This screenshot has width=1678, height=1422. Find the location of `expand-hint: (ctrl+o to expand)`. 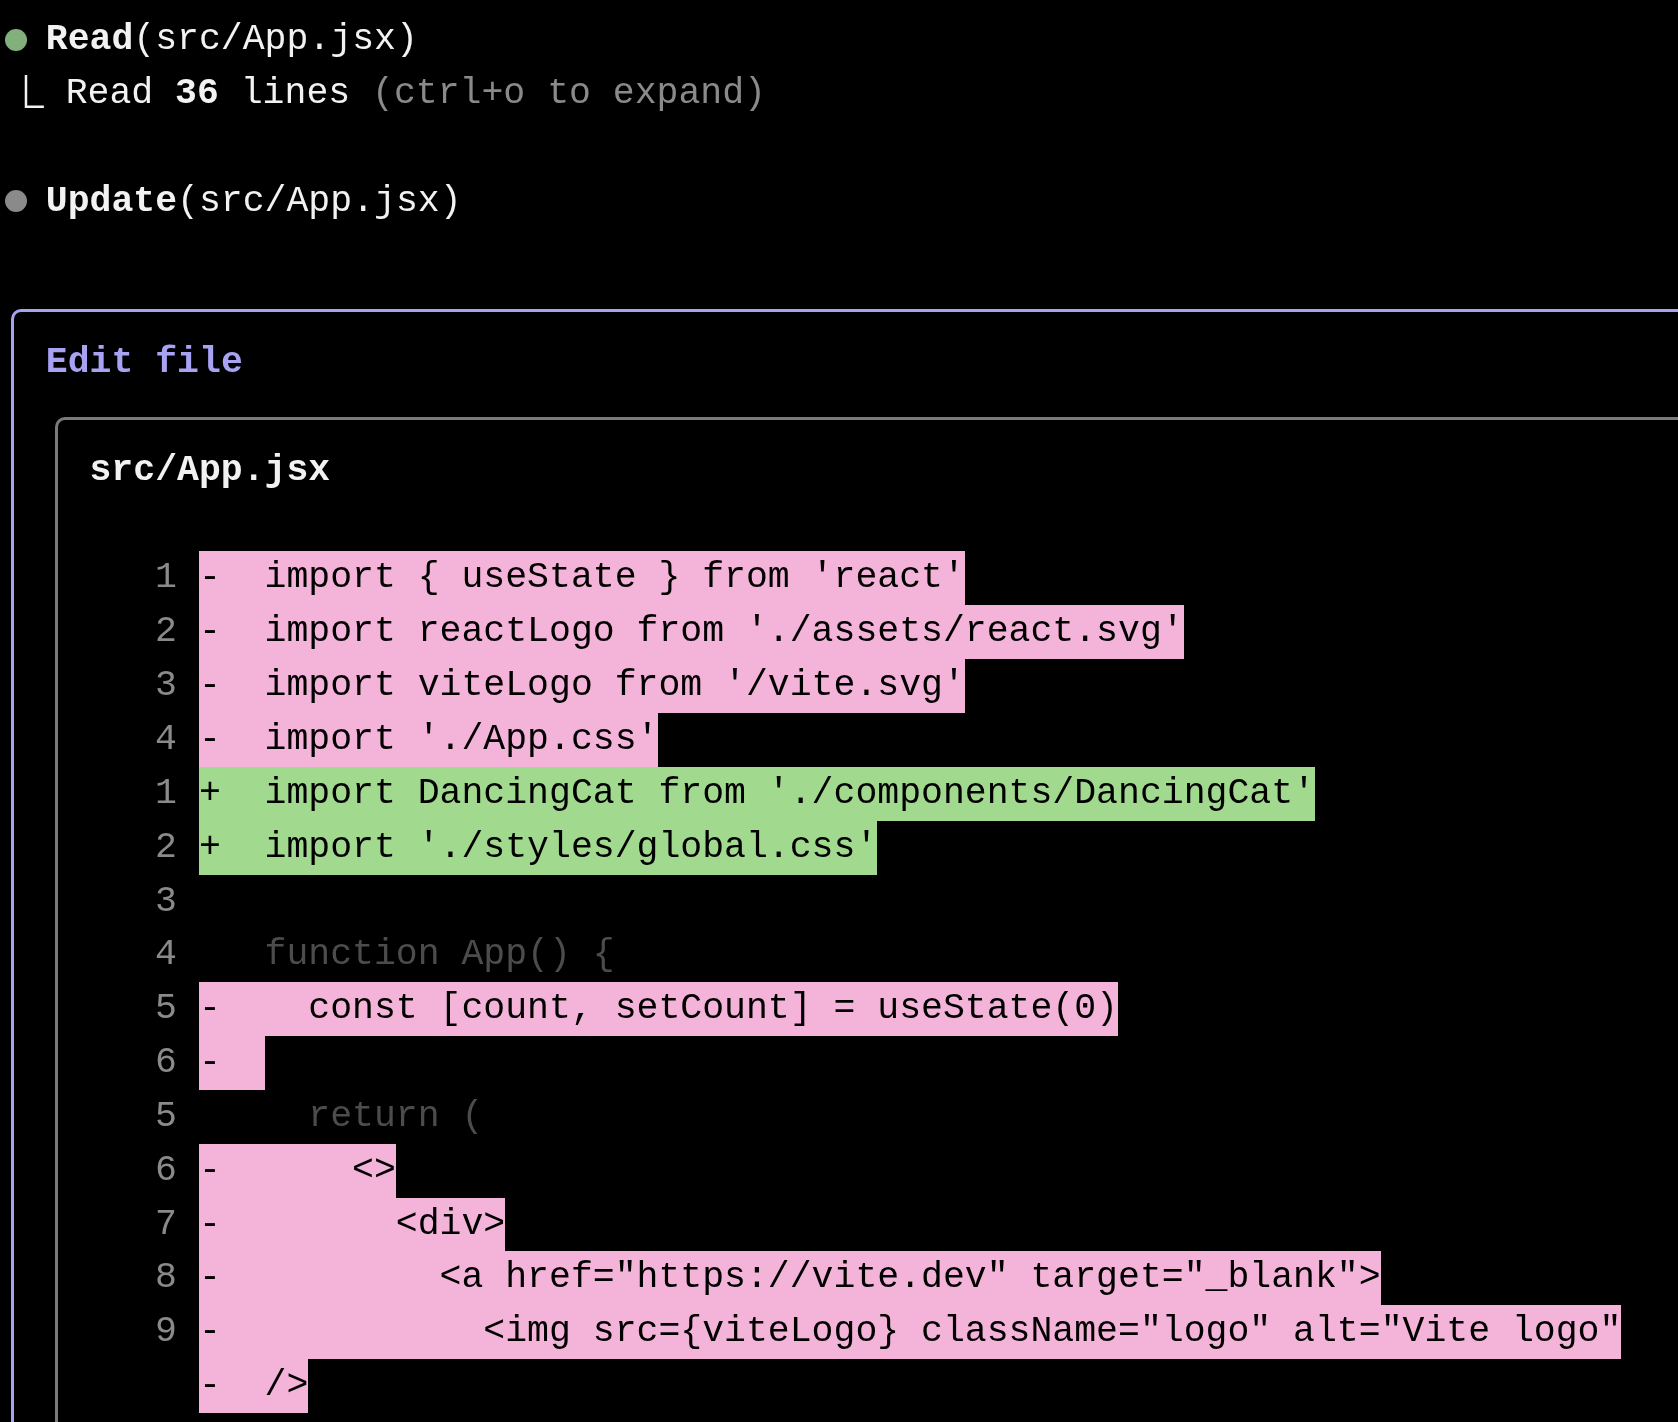

expand-hint: (ctrl+o to expand) is located at coordinates (569, 93).